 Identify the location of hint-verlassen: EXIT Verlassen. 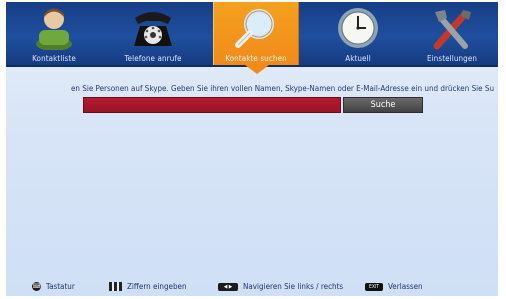
(394, 287).